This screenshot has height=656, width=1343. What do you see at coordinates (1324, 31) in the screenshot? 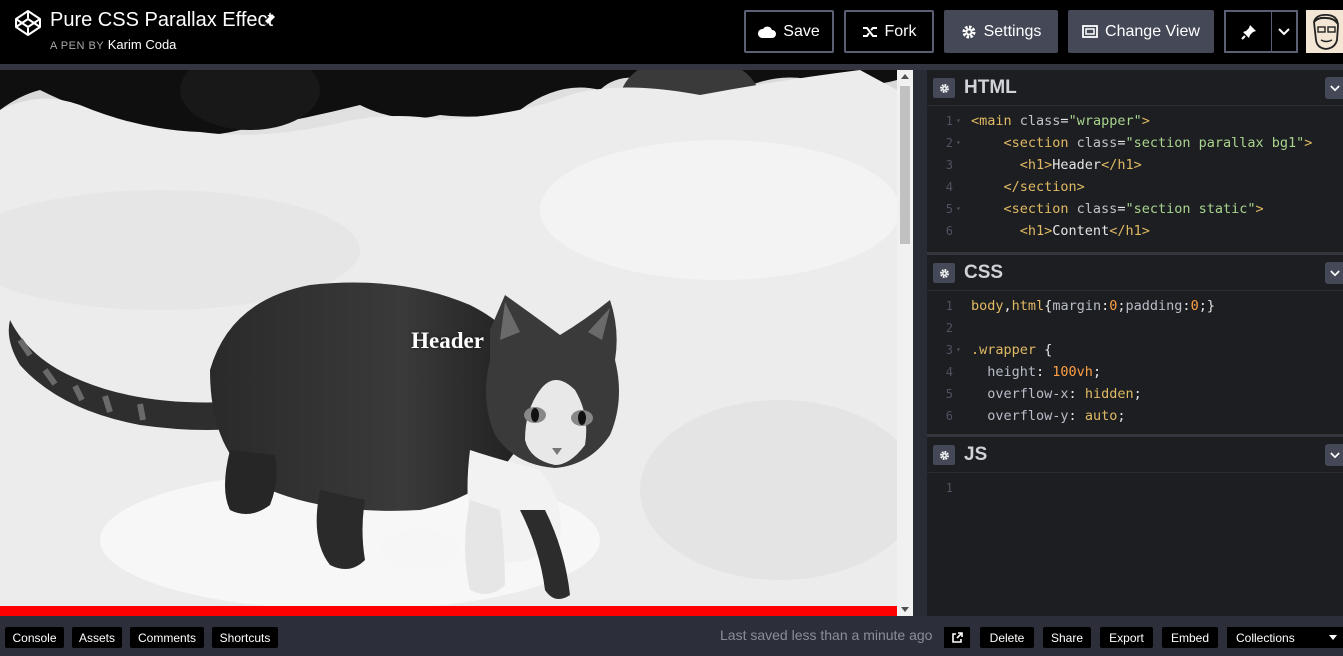
I see `avatar` at bounding box center [1324, 31].